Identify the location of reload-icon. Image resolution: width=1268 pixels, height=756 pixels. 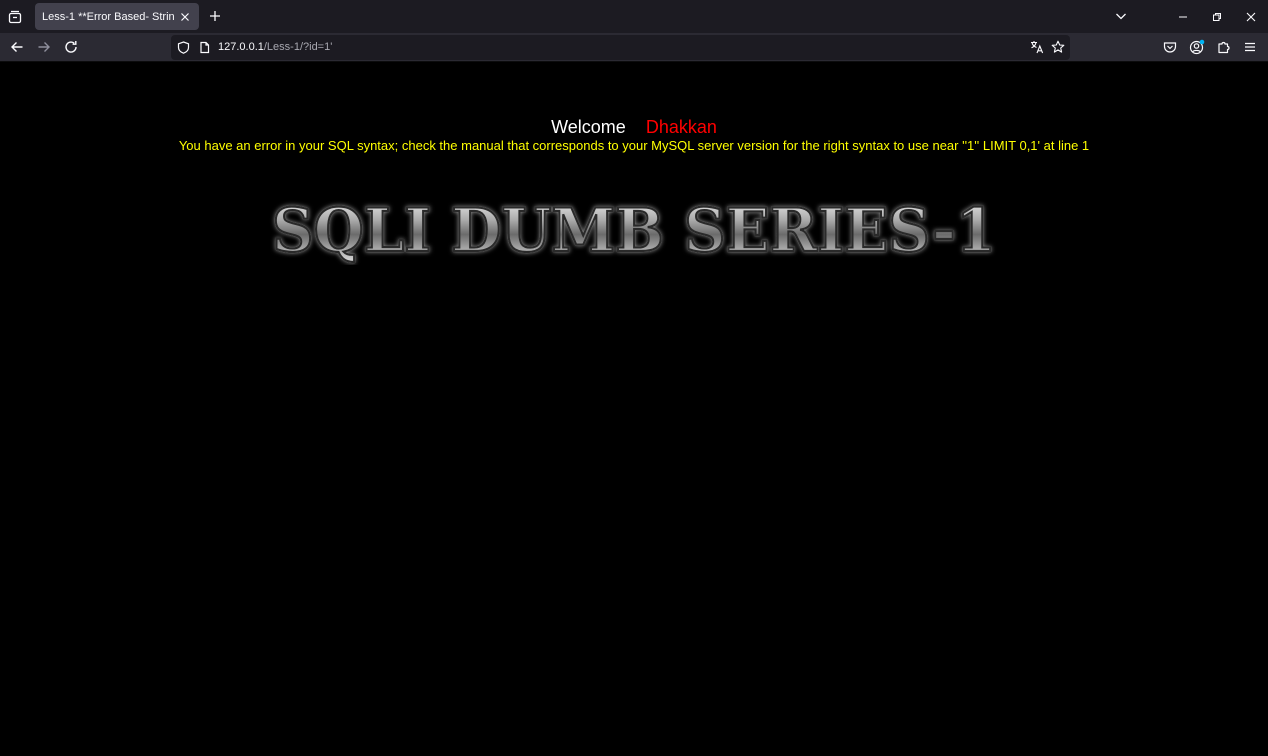
(71, 47).